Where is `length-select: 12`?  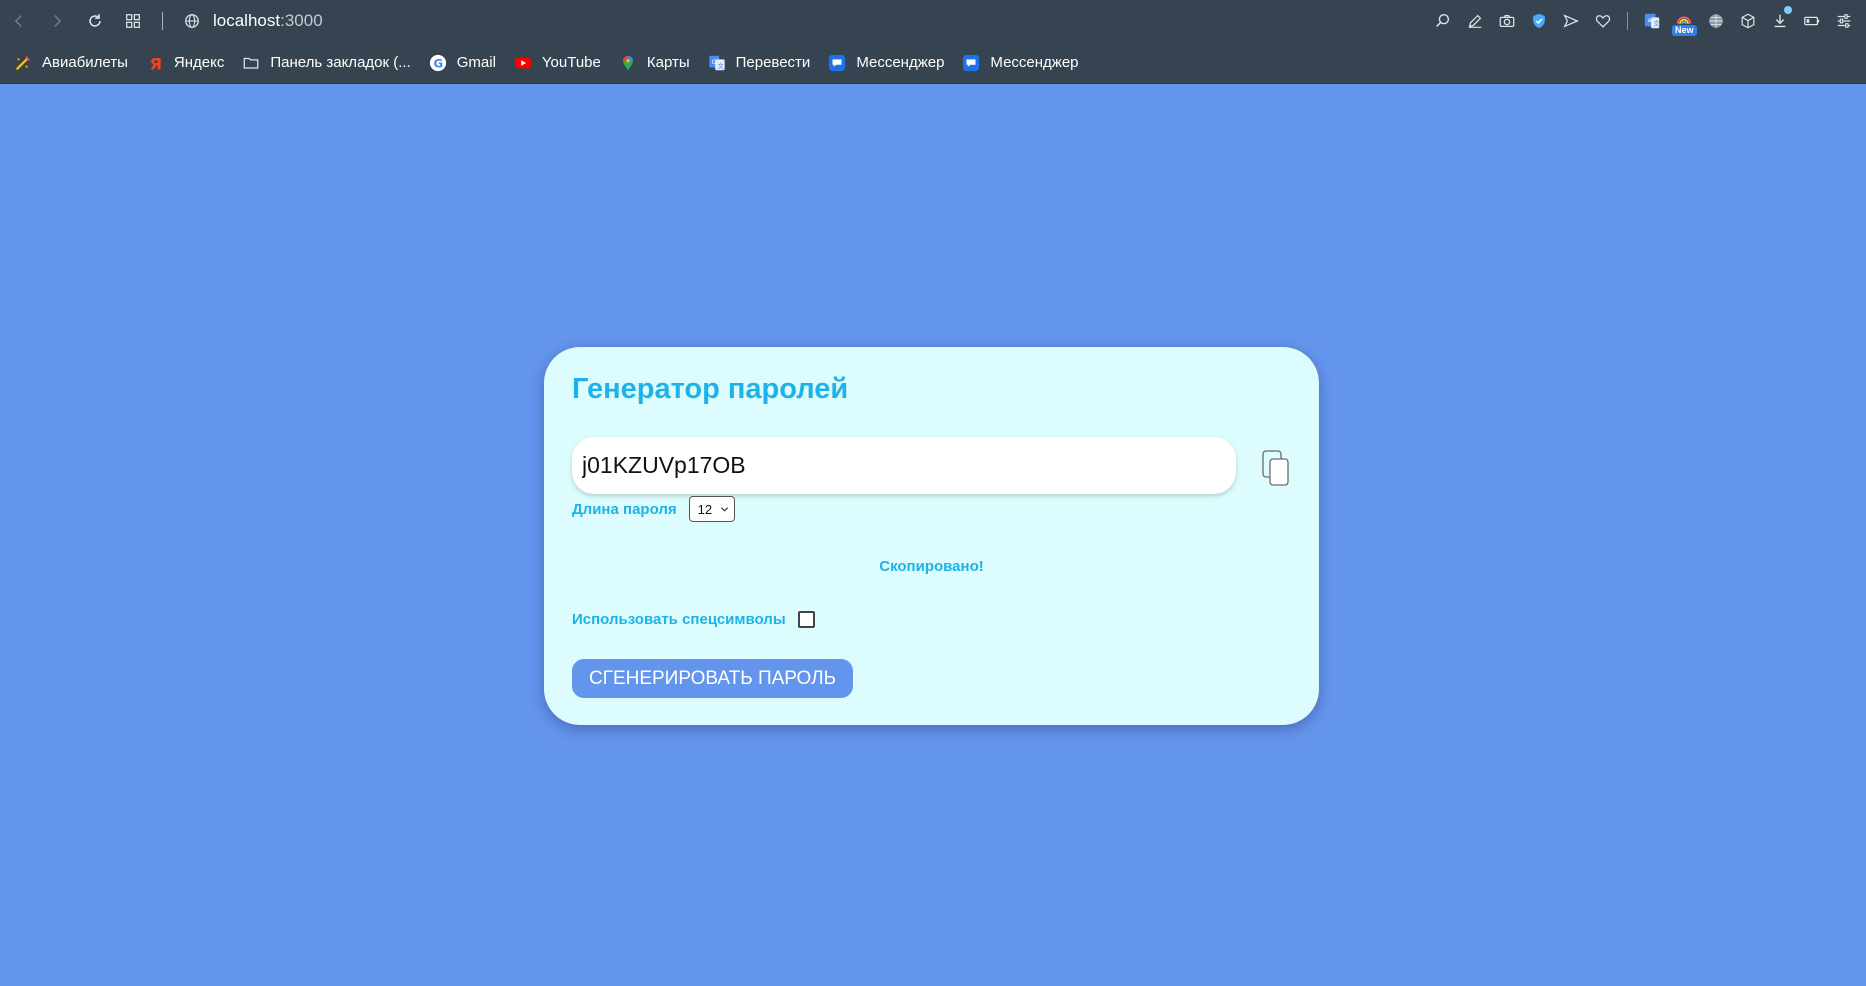
length-select: 12 is located at coordinates (711, 509).